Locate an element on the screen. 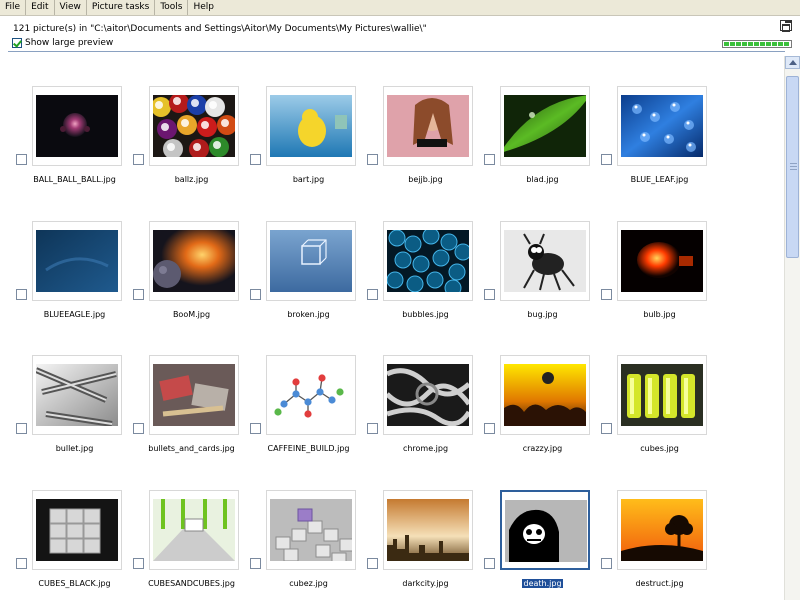 This screenshot has width=800, height=608. billiard-balls-picture-icon is located at coordinates (194, 126).